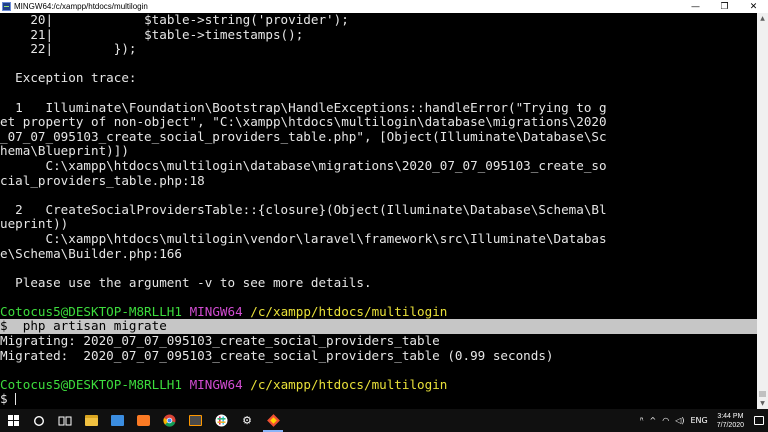 The width and height of the screenshot is (768, 432). What do you see at coordinates (762, 403) in the screenshot?
I see `scroll-down-arrow-icon: ▼` at bounding box center [762, 403].